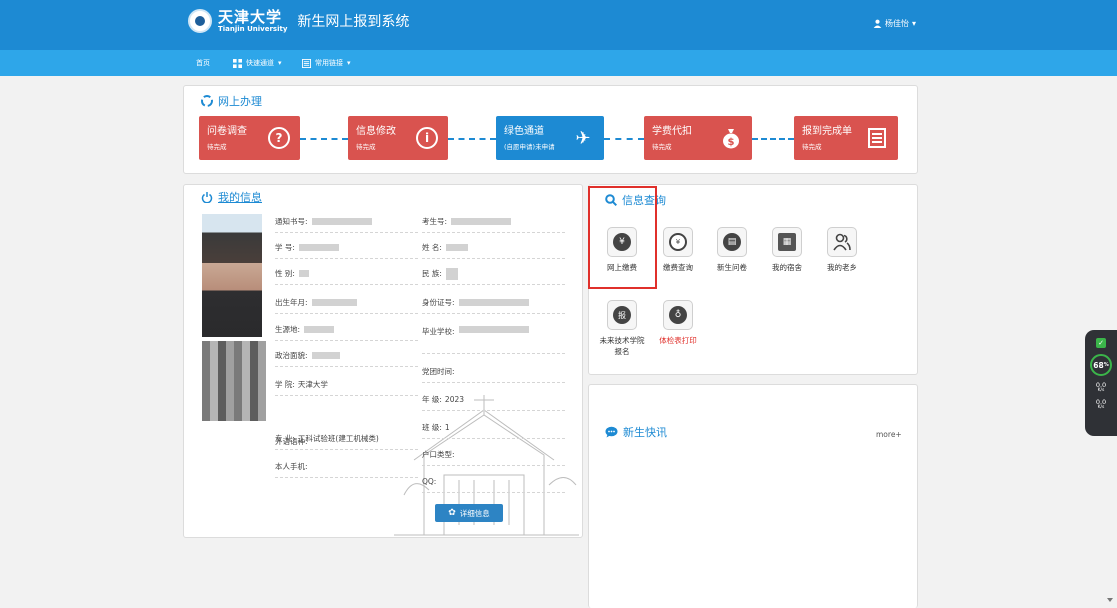 Image resolution: width=1117 pixels, height=608 pixels. What do you see at coordinates (622, 346) in the screenshot?
I see `service-label: 未来技术学院报名` at bounding box center [622, 346].